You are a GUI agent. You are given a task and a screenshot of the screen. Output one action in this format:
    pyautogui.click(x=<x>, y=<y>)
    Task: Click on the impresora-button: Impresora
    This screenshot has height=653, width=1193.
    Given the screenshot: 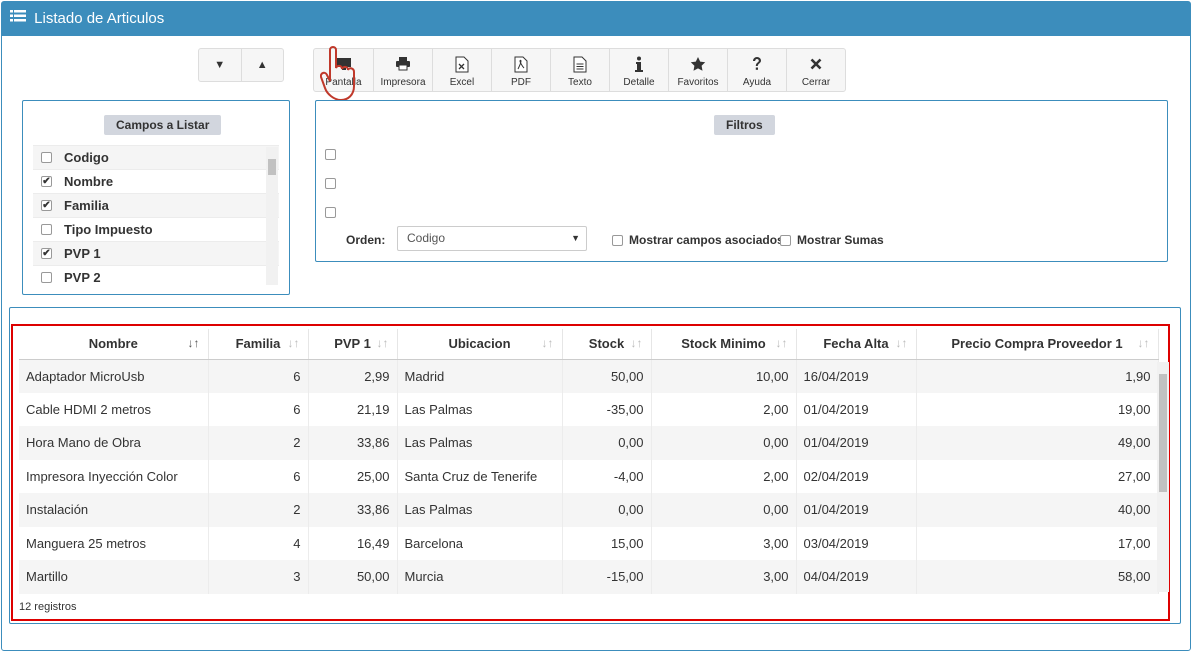 What is the action you would take?
    pyautogui.click(x=402, y=70)
    